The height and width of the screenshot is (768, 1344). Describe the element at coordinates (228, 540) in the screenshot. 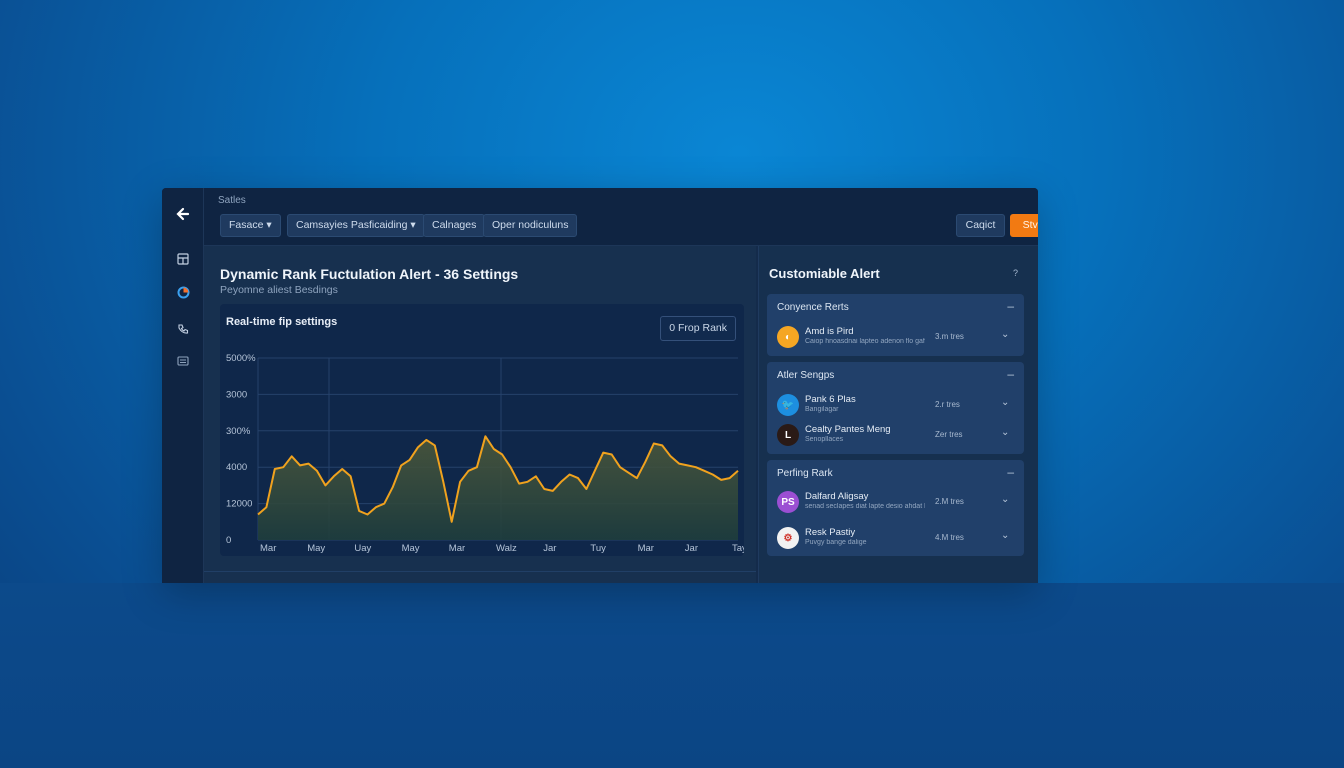

I see `y-tick-label: 0` at that location.